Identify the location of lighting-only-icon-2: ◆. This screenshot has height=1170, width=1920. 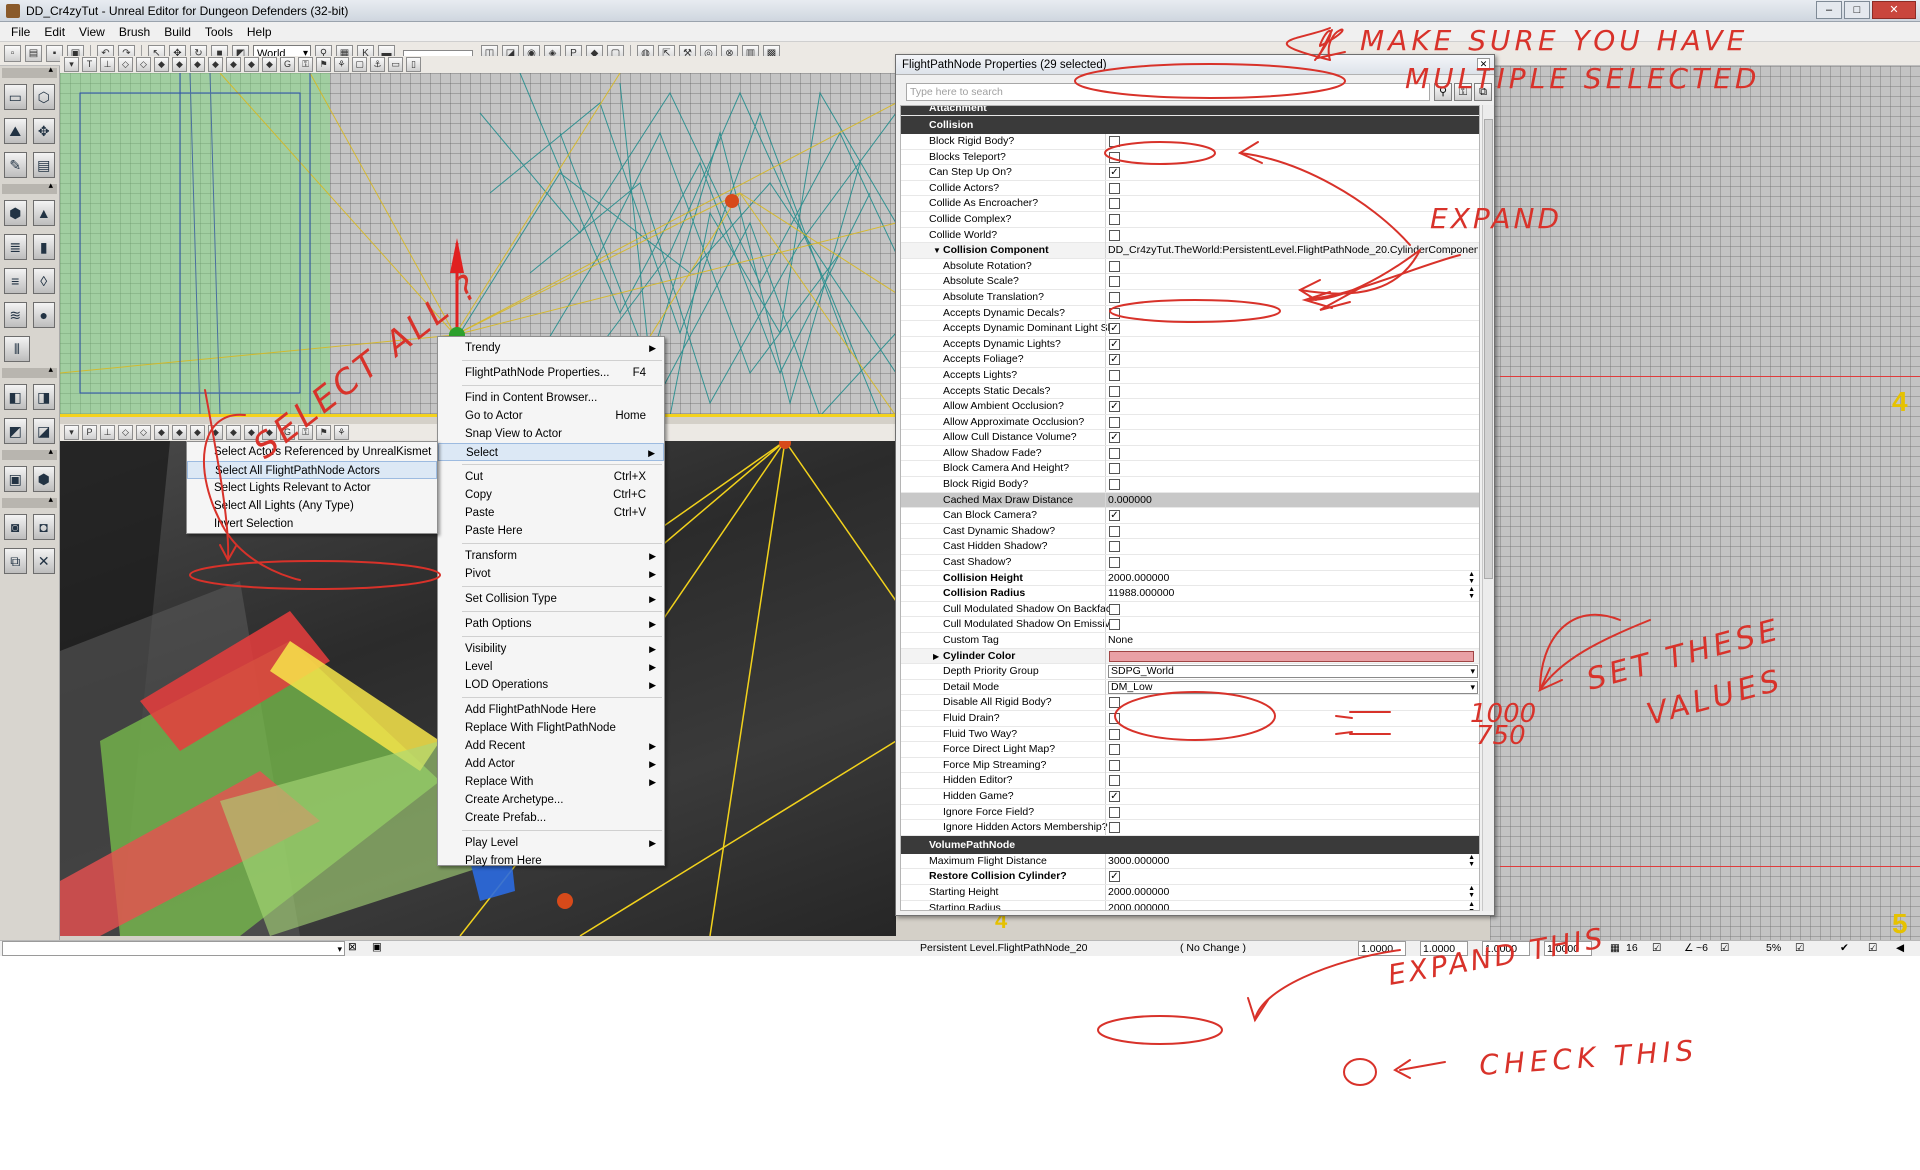
(215, 432).